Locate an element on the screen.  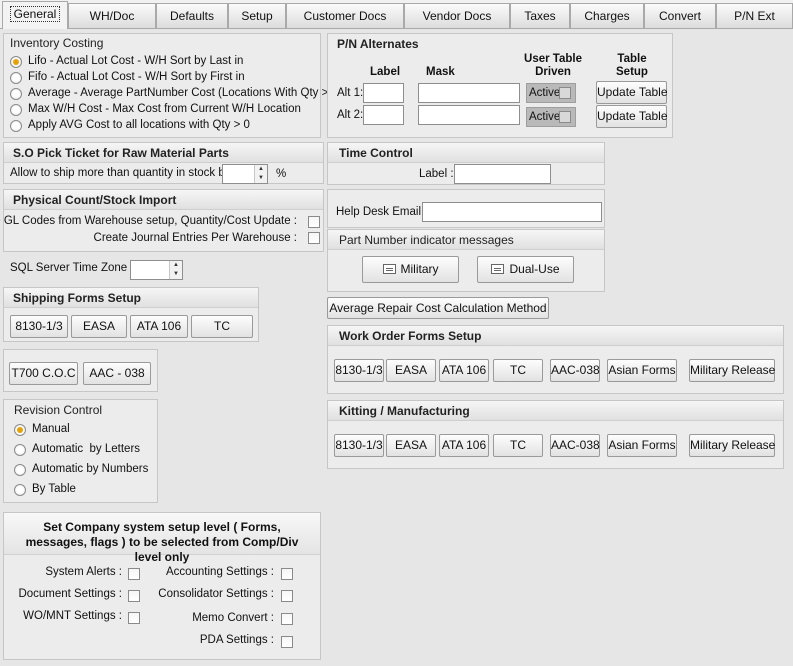
revision-radio-table is located at coordinates (20, 490).